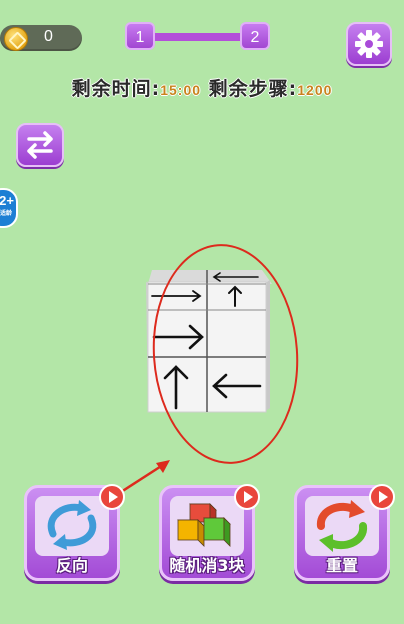 This screenshot has height=624, width=404. I want to click on settings-button, so click(369, 44).